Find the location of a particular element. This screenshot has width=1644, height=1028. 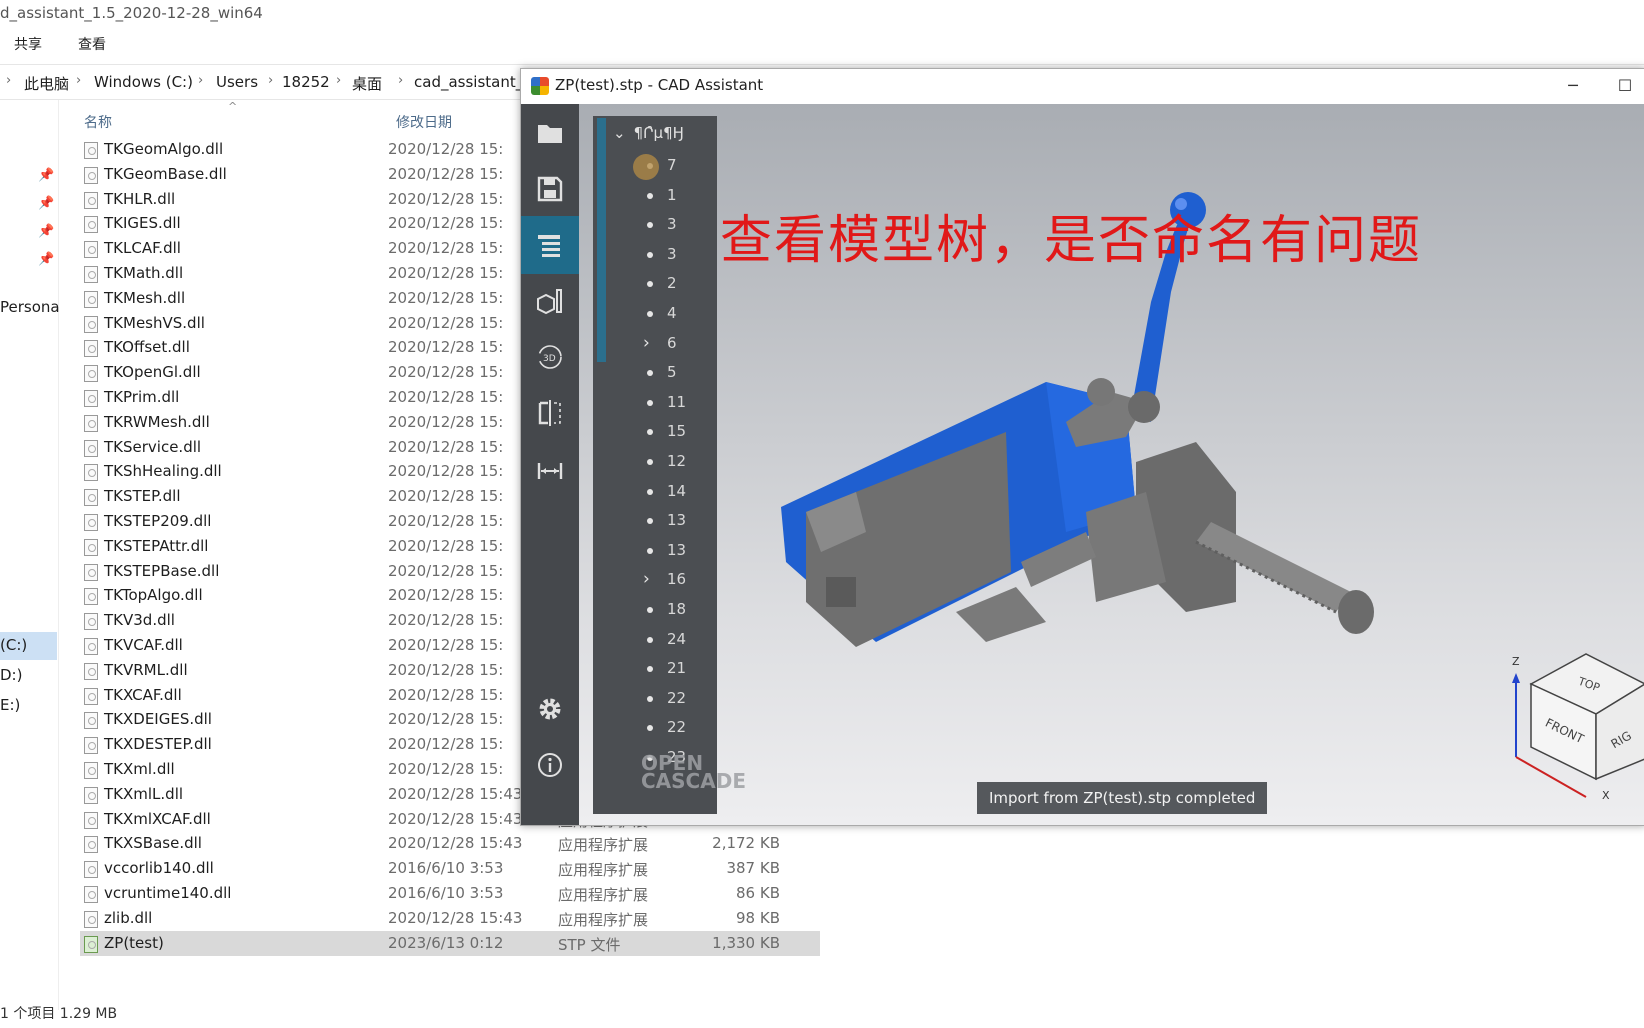

nav-item-personal: Persona is located at coordinates (30, 307).